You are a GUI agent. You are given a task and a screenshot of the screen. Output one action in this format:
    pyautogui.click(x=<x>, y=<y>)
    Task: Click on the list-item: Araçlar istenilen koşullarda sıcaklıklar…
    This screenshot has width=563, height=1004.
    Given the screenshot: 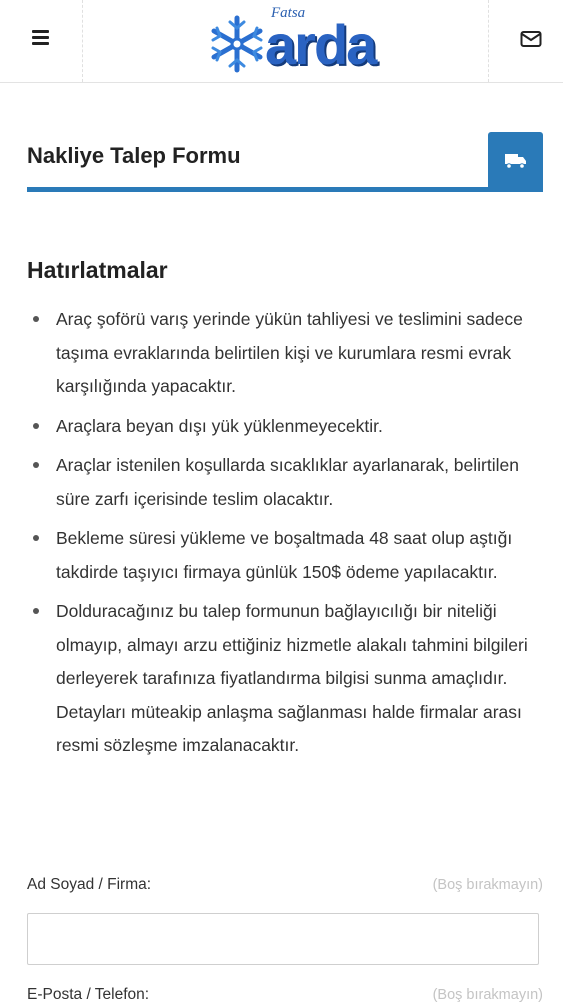 What is the action you would take?
    pyautogui.click(x=287, y=482)
    